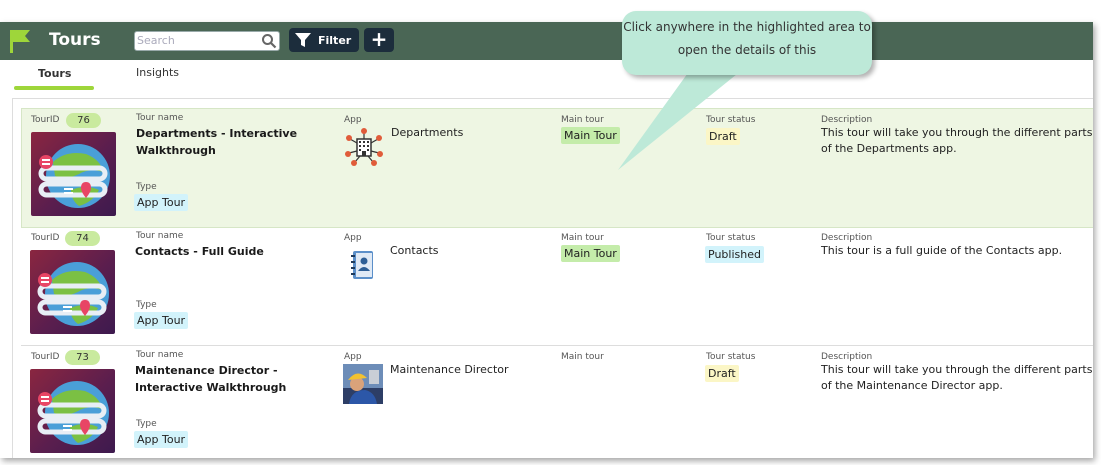  What do you see at coordinates (414, 250) in the screenshot?
I see `app-name: Contacts` at bounding box center [414, 250].